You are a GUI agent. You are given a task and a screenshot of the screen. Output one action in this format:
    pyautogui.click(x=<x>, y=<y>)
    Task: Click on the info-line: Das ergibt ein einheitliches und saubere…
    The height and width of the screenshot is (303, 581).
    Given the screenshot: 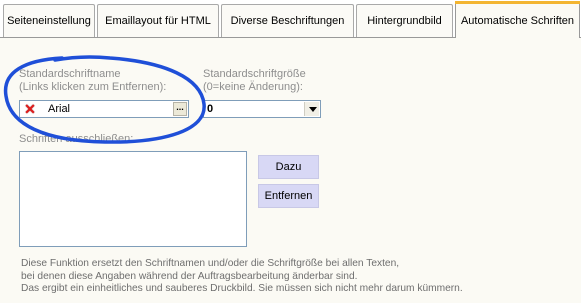 What is the action you would take?
    pyautogui.click(x=242, y=288)
    